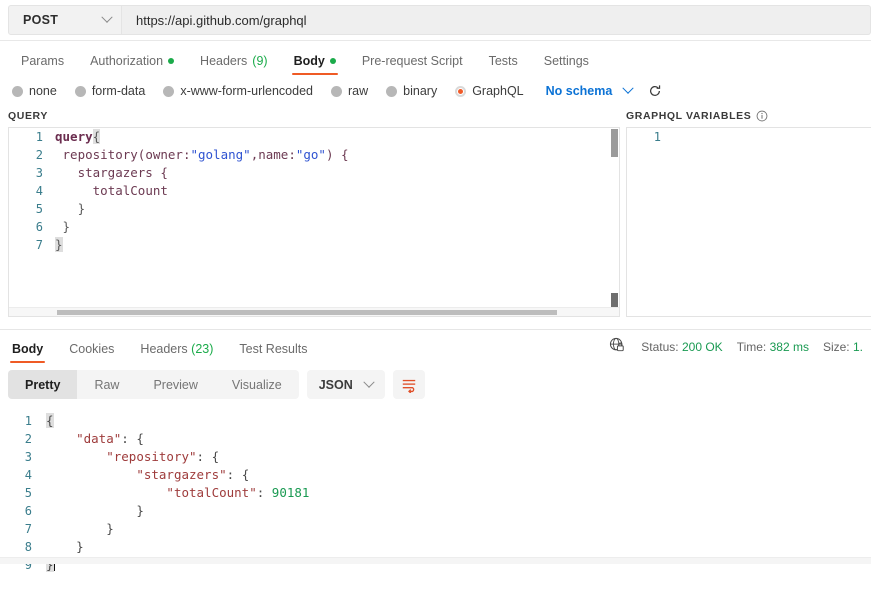 The height and width of the screenshot is (614, 871). I want to click on graphql-variables-editor: 1, so click(748, 222).